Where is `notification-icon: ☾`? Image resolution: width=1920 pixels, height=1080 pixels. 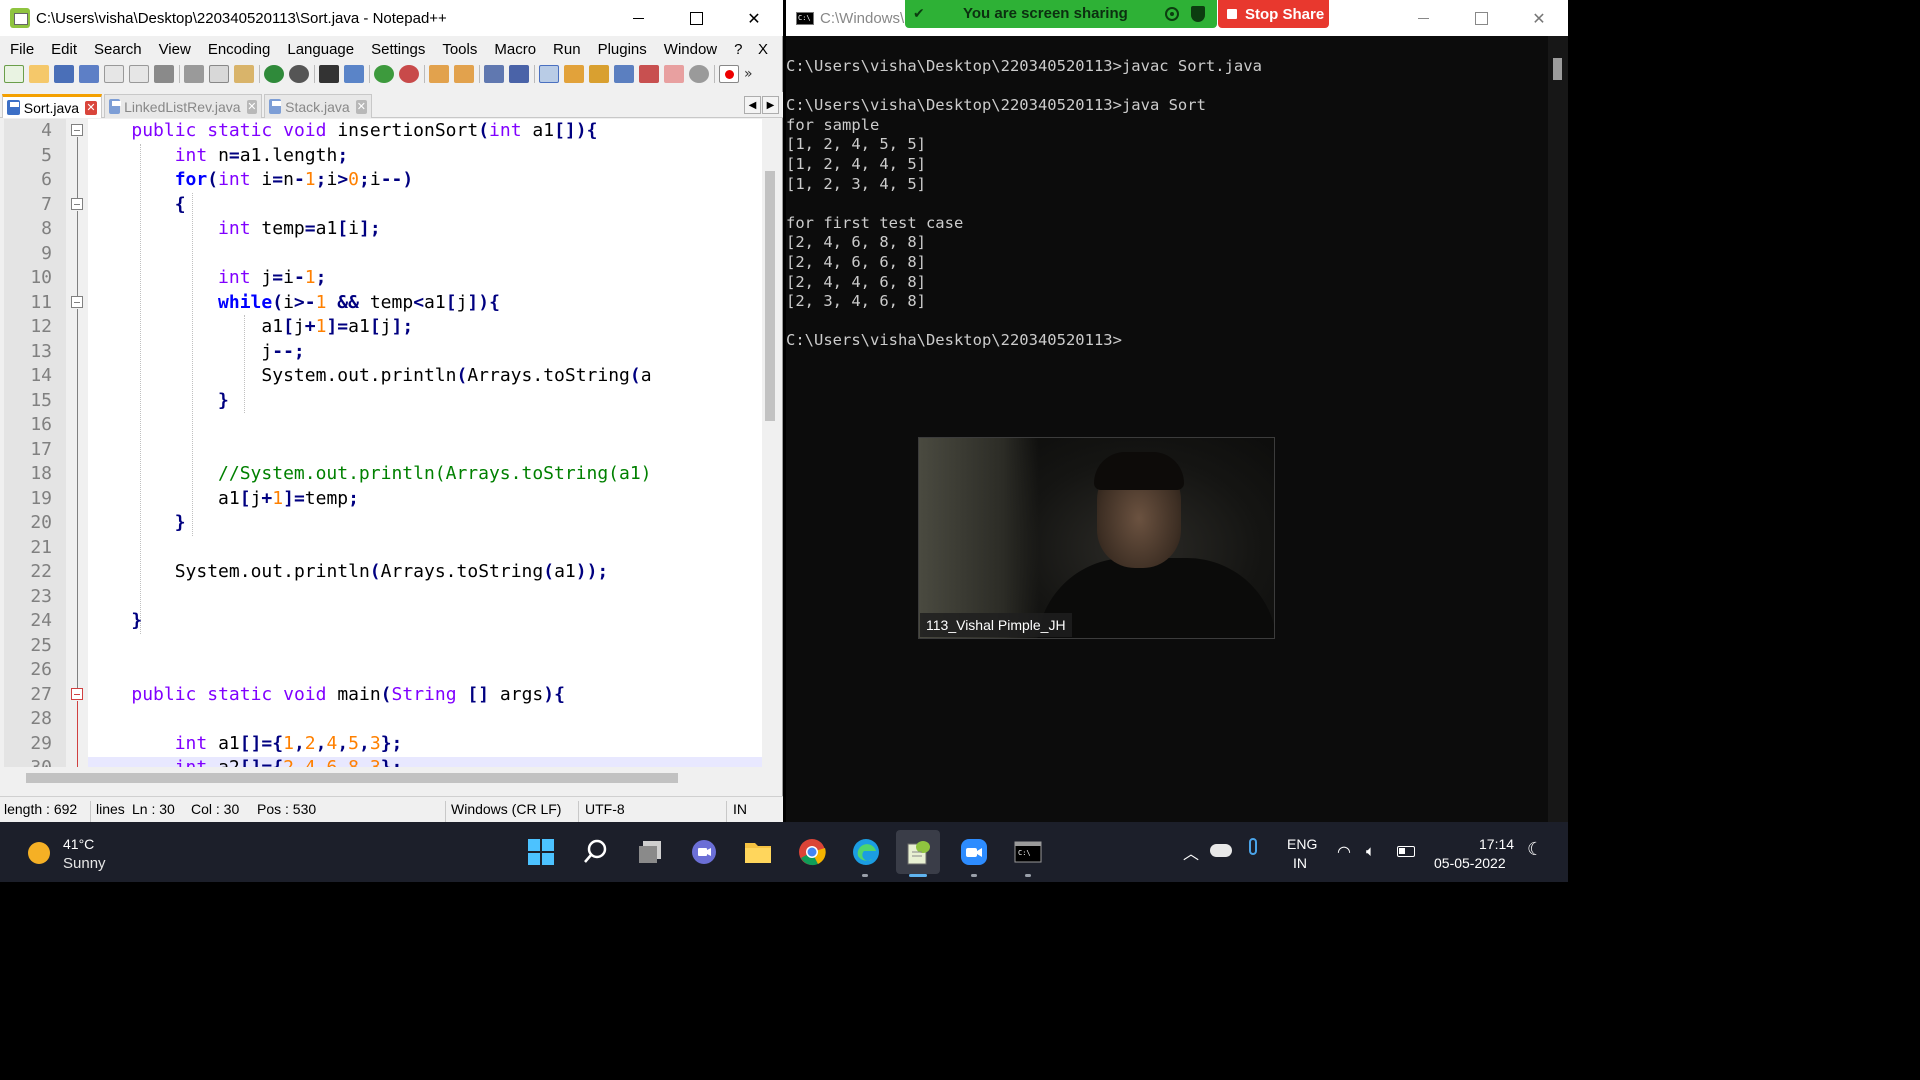 notification-icon: ☾ is located at coordinates (1535, 849).